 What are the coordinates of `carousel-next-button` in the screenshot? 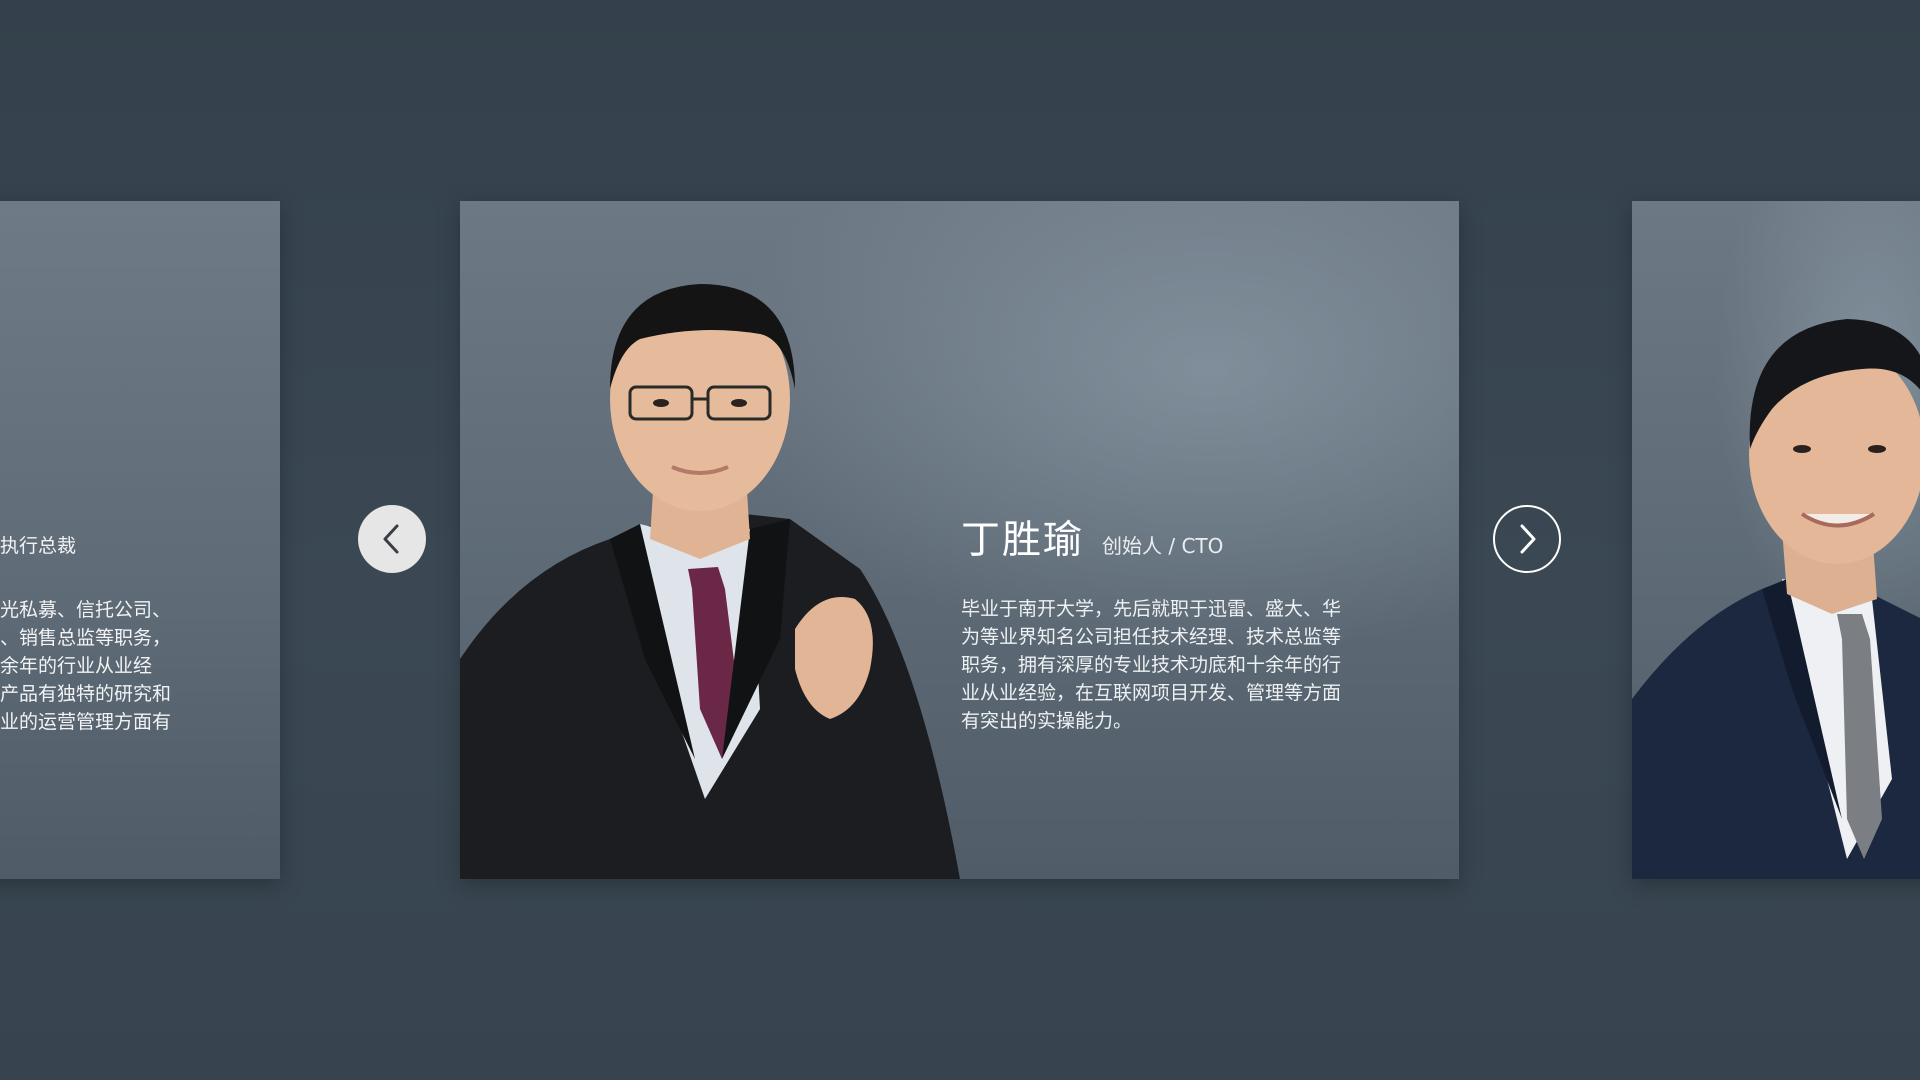 It's located at (1527, 539).